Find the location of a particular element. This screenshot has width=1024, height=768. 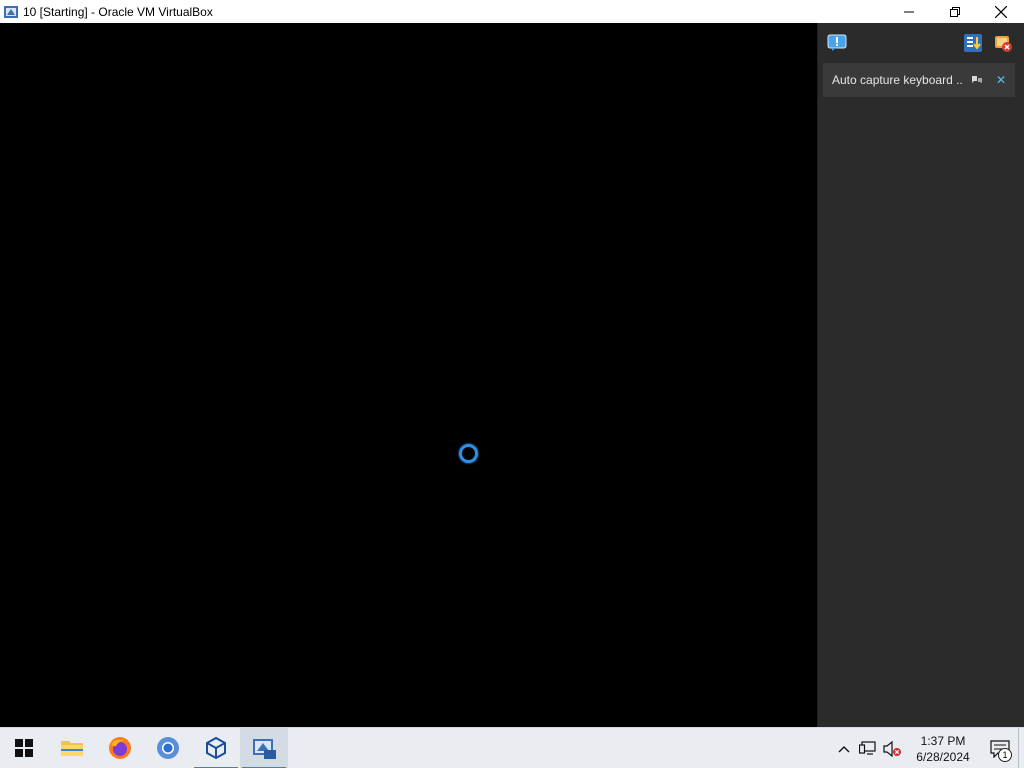

taskbar-chrome is located at coordinates (168, 748).